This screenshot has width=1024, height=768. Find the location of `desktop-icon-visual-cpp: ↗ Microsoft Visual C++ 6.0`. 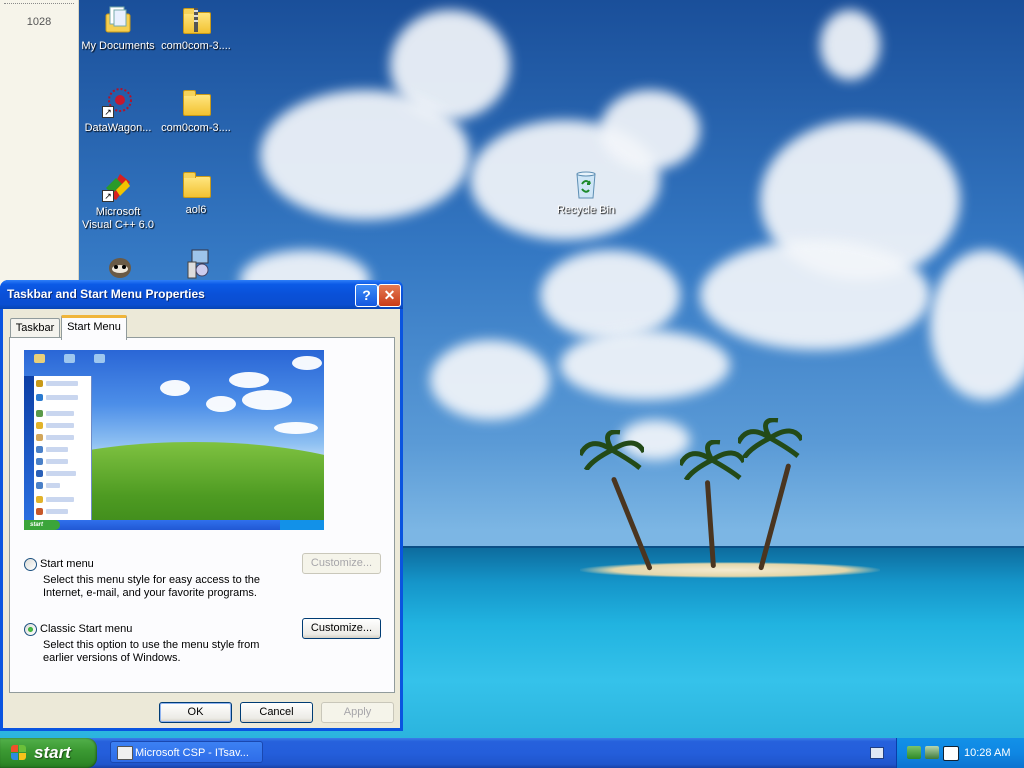

desktop-icon-visual-cpp: ↗ Microsoft Visual C++ 6.0 is located at coordinates (118, 201).